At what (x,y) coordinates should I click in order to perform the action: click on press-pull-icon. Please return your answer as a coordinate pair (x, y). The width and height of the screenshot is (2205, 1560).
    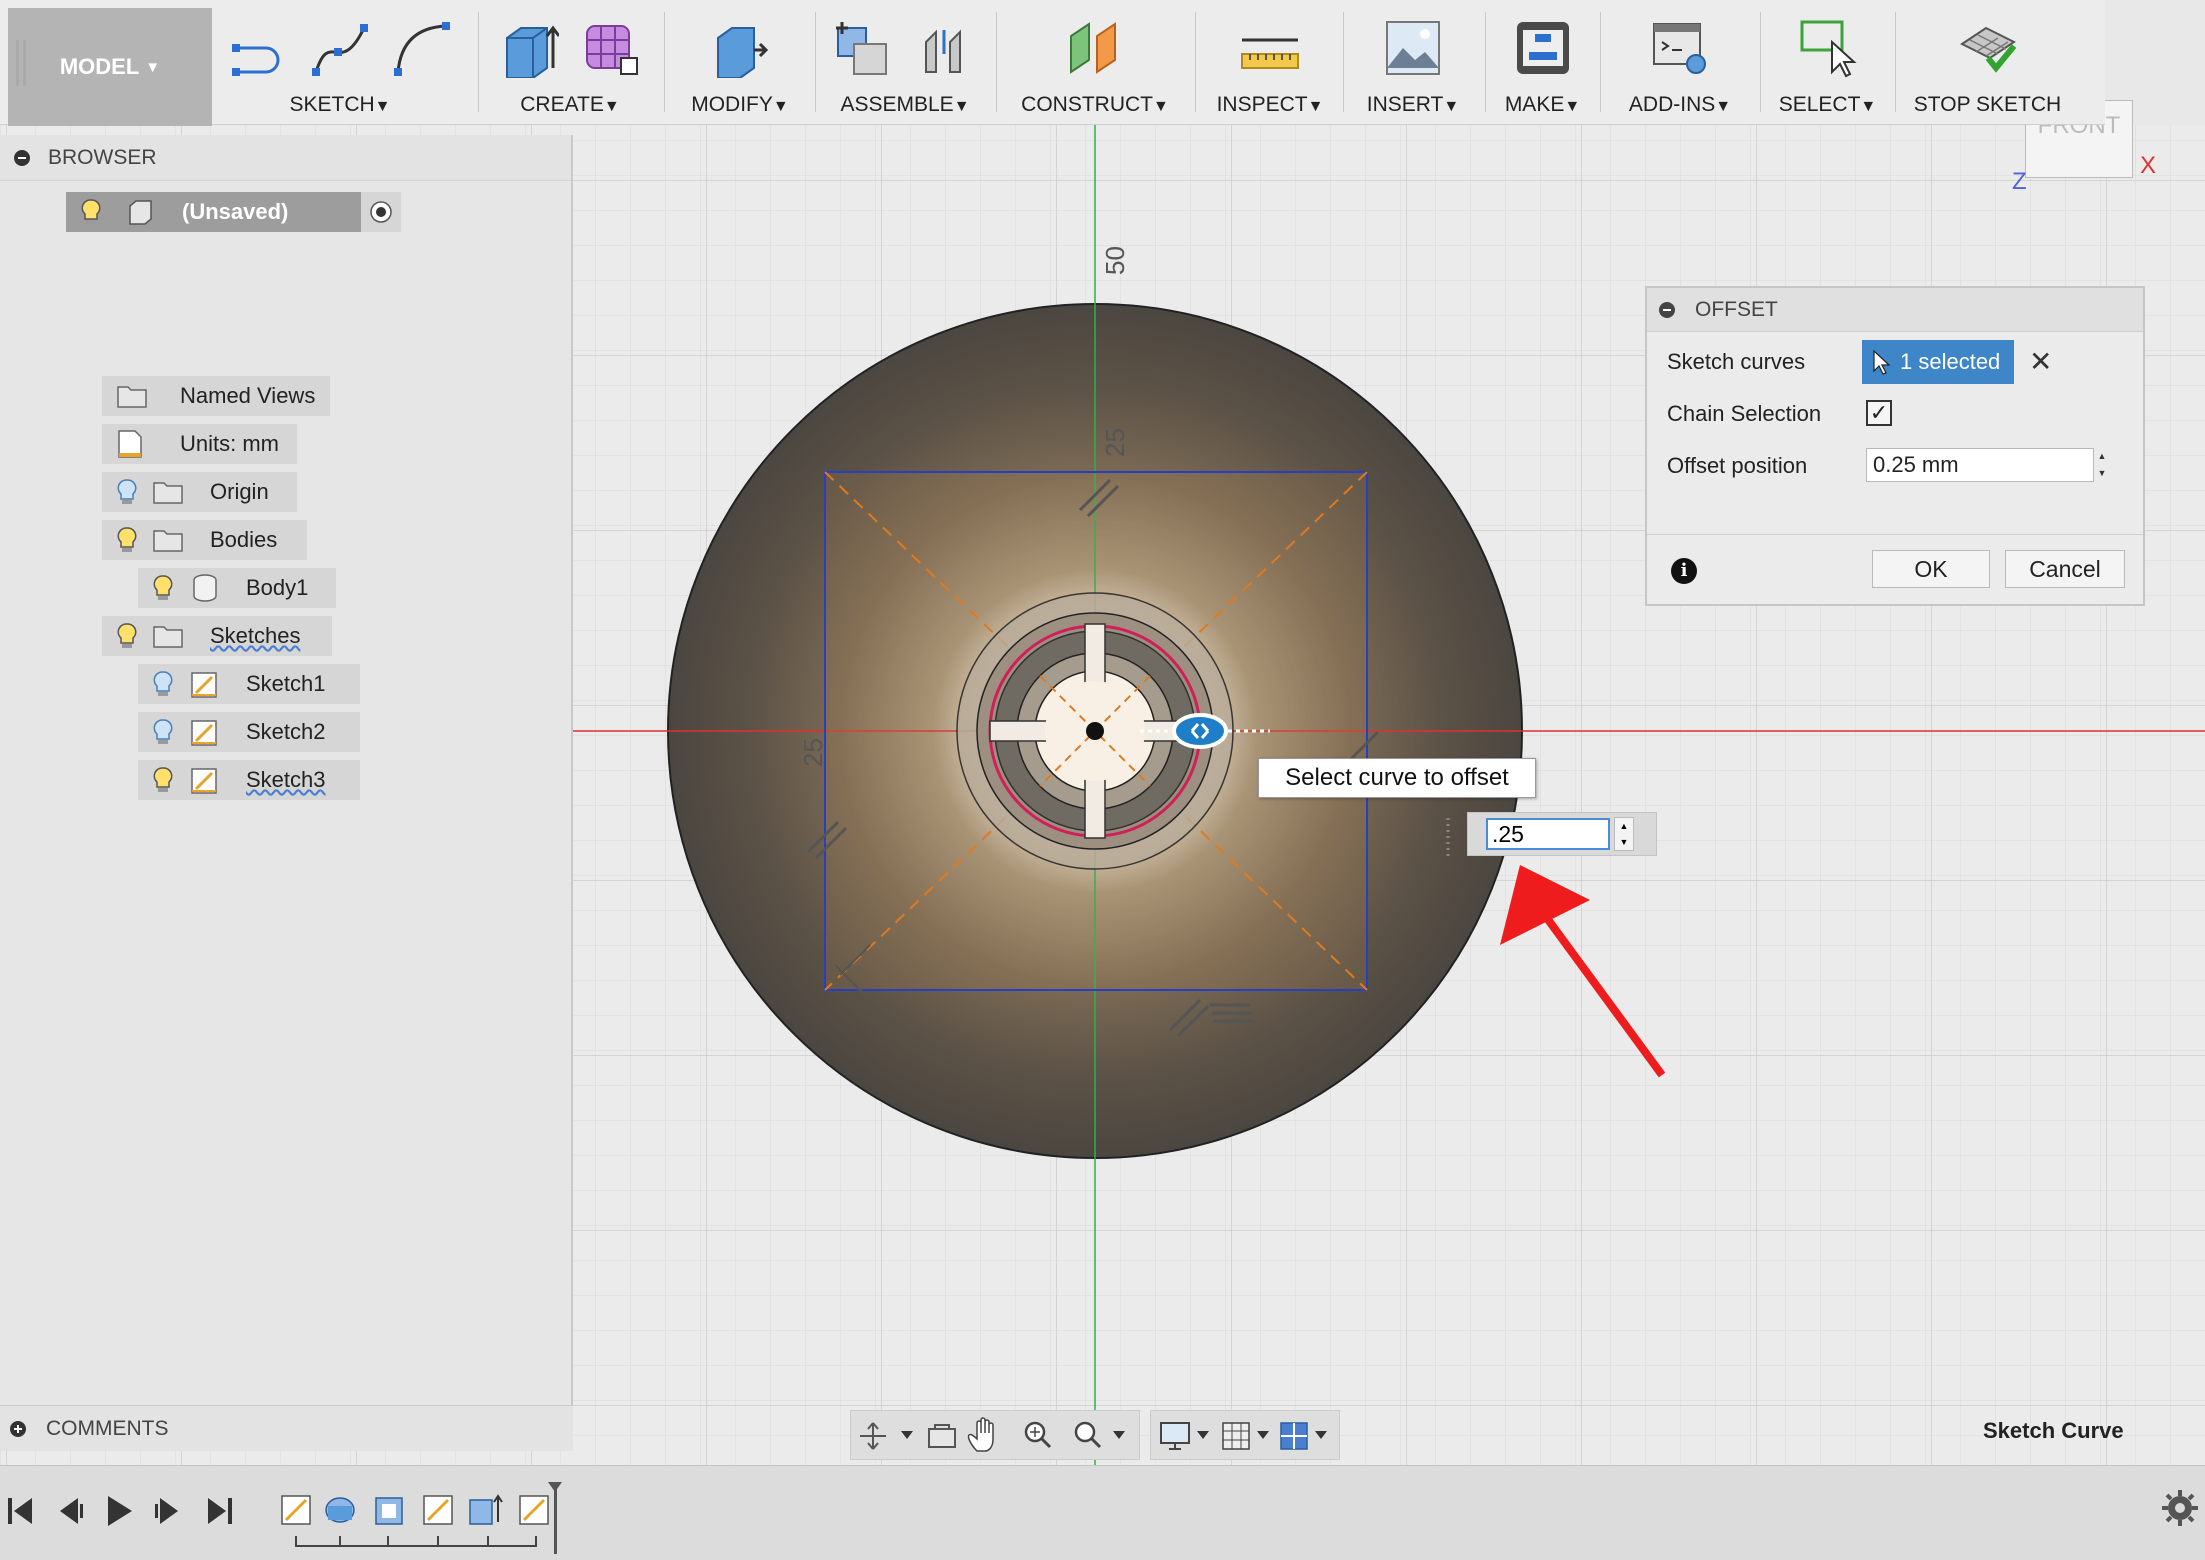
    Looking at the image, I should click on (740, 48).